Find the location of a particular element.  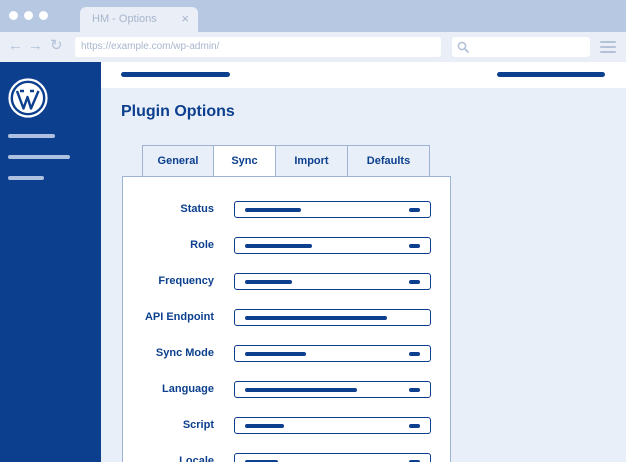

tab-sync: Sync is located at coordinates (244, 161).